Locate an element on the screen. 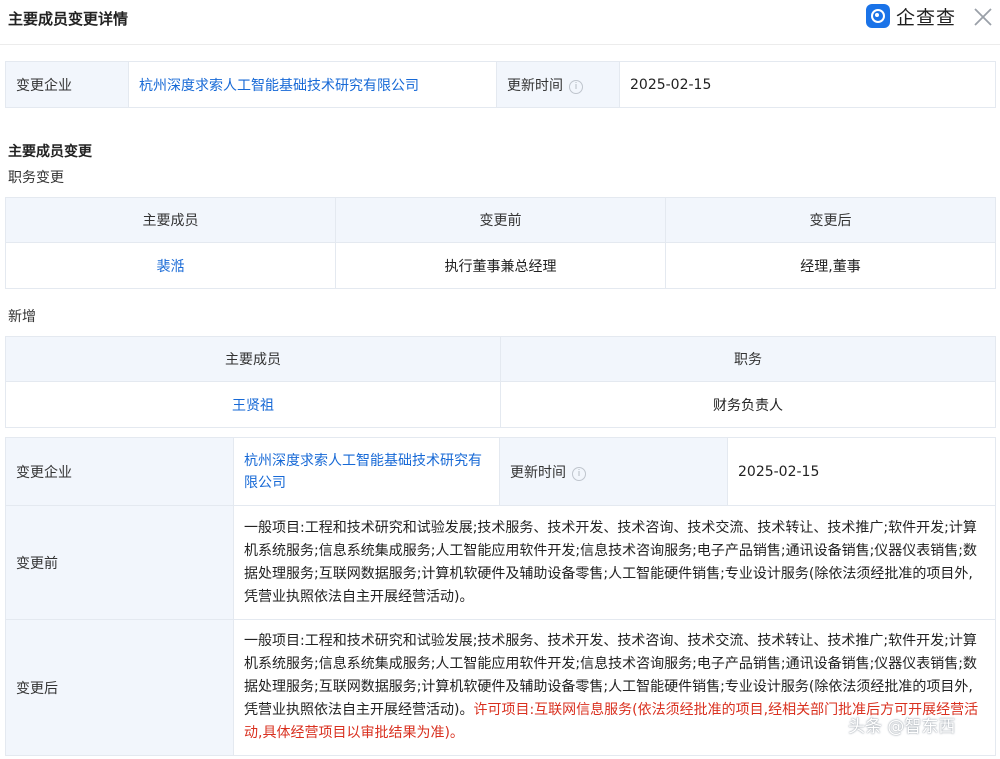  column-header: 职务 is located at coordinates (748, 359).